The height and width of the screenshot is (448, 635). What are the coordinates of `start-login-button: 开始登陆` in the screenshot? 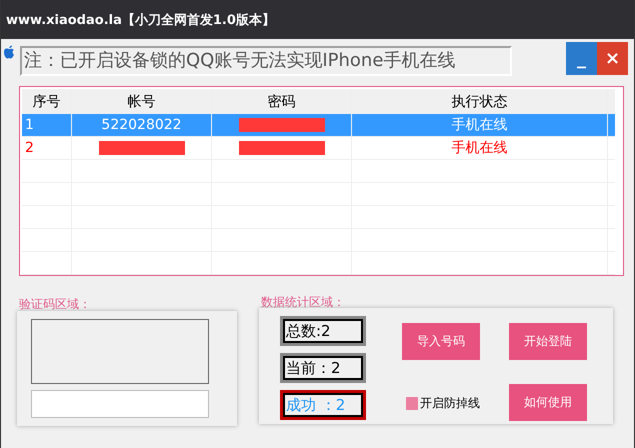 It's located at (548, 341).